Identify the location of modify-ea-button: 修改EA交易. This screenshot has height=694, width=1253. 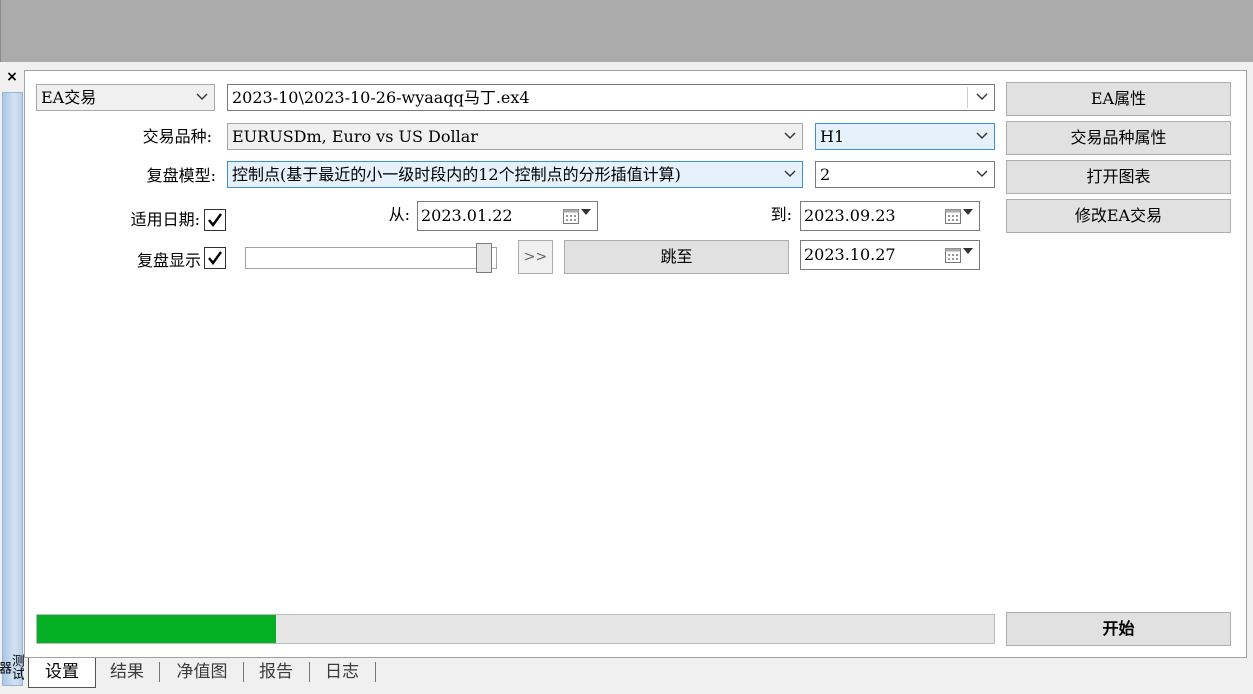
(1118, 216).